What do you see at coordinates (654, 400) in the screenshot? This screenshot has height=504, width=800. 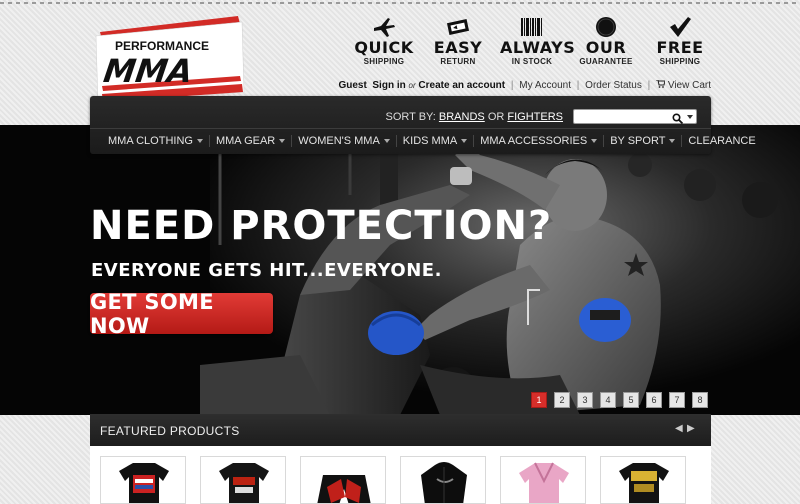 I see `slide-dot: 6` at bounding box center [654, 400].